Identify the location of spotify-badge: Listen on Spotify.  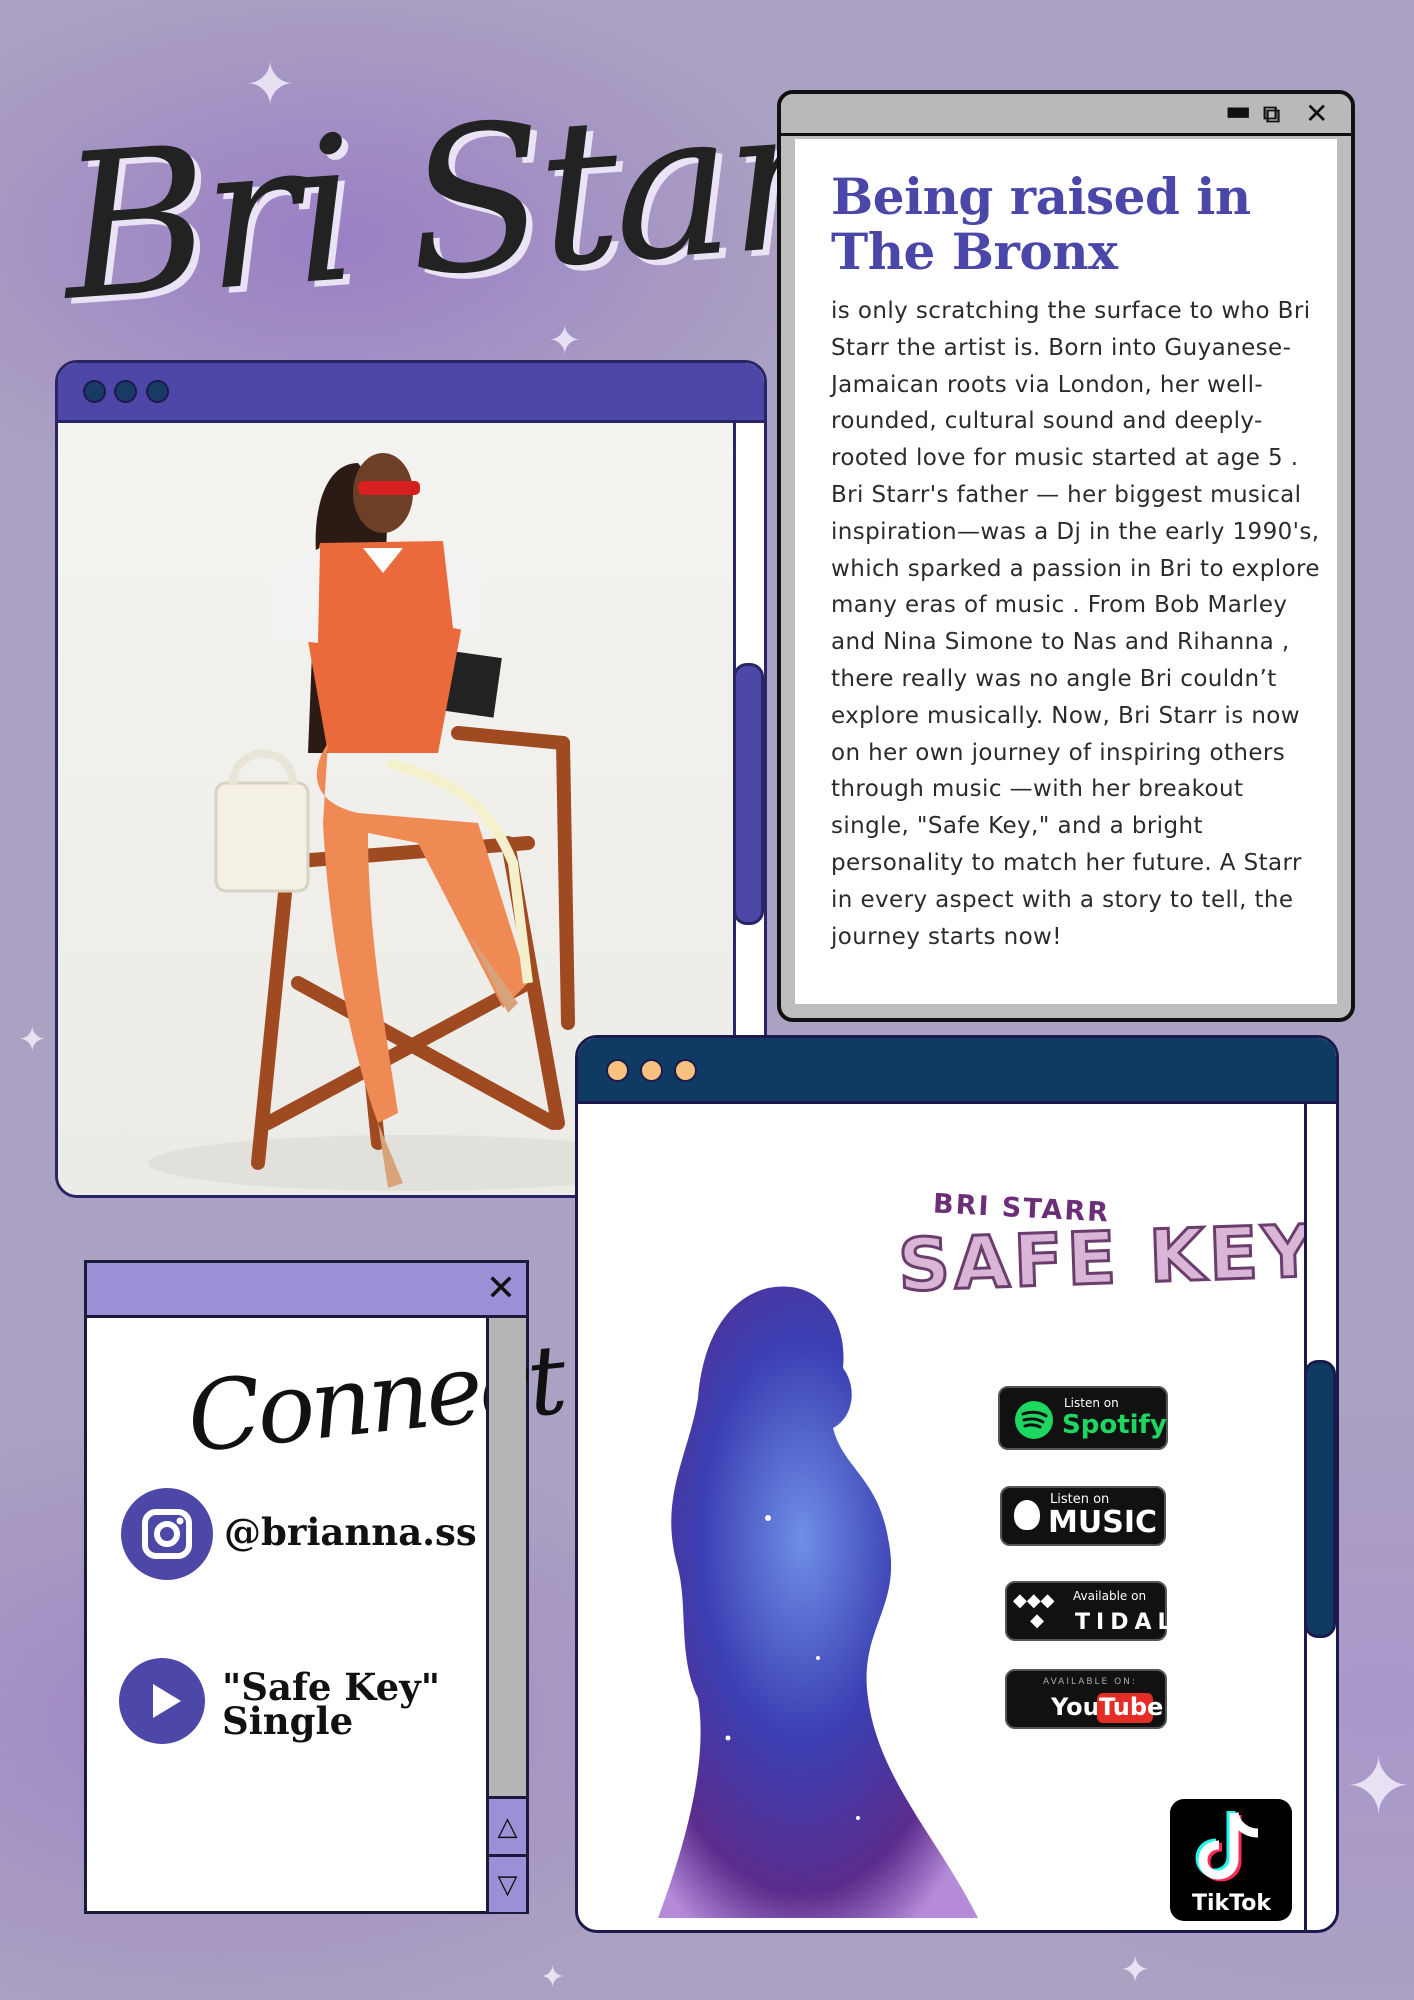
(1083, 1418).